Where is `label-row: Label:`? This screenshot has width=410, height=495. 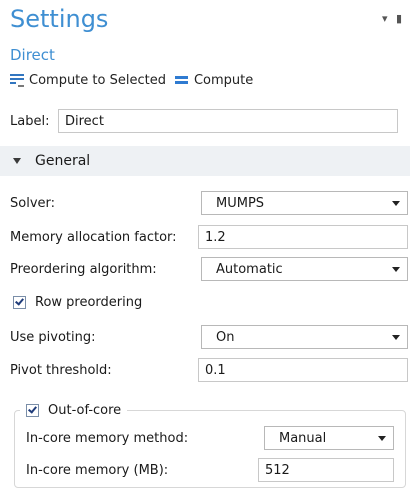
label-row: Label: is located at coordinates (29, 121).